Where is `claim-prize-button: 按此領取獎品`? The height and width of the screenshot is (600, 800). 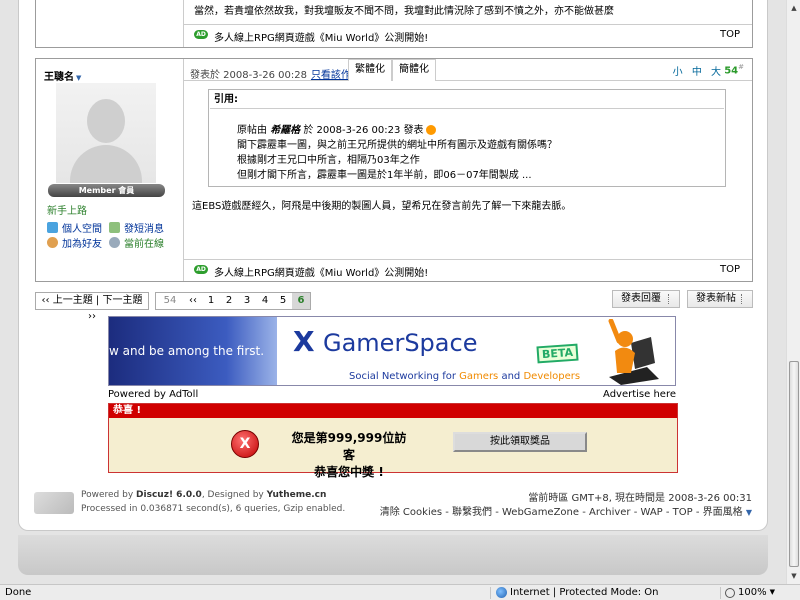
claim-prize-button: 按此領取獎品 is located at coordinates (520, 442).